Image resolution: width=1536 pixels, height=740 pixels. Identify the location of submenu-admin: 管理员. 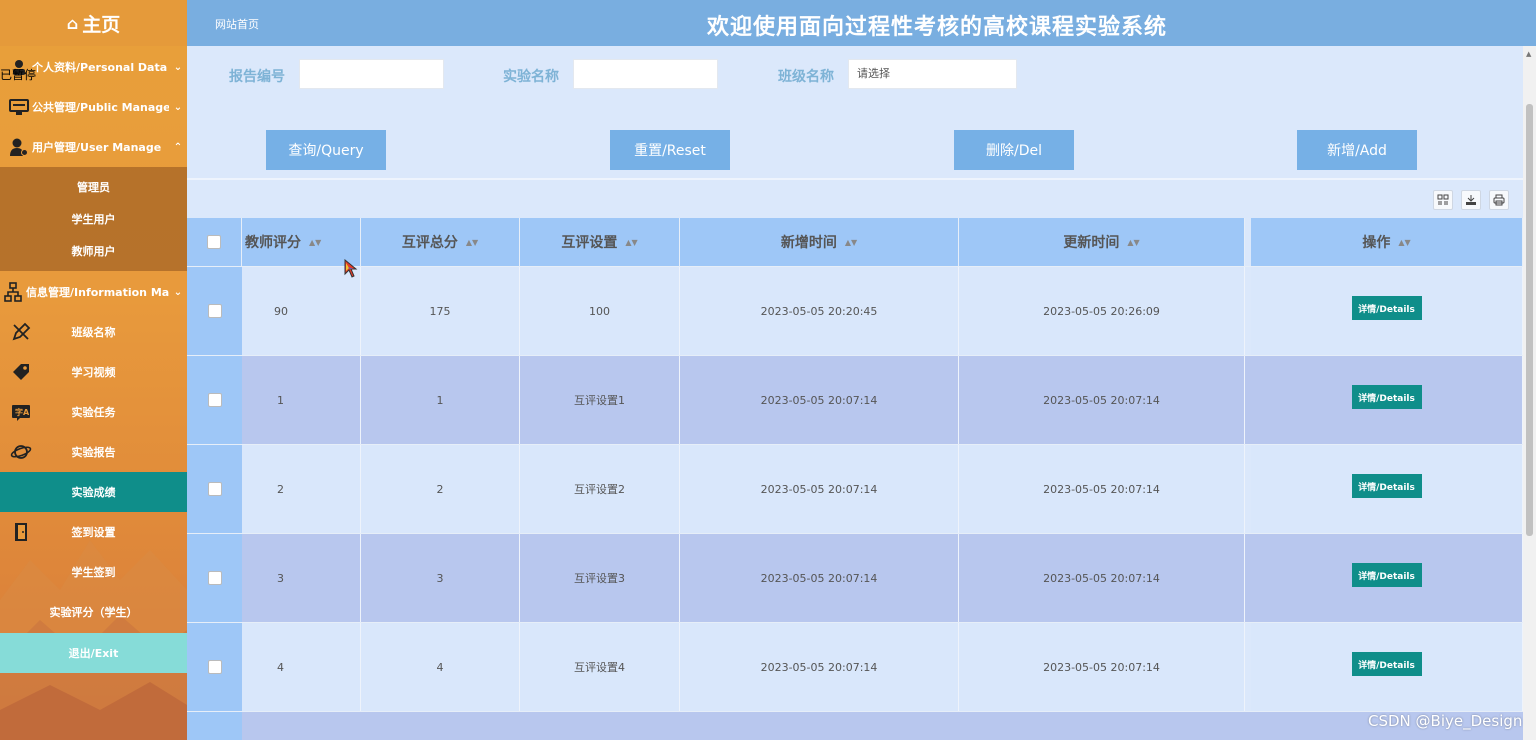
(93, 187).